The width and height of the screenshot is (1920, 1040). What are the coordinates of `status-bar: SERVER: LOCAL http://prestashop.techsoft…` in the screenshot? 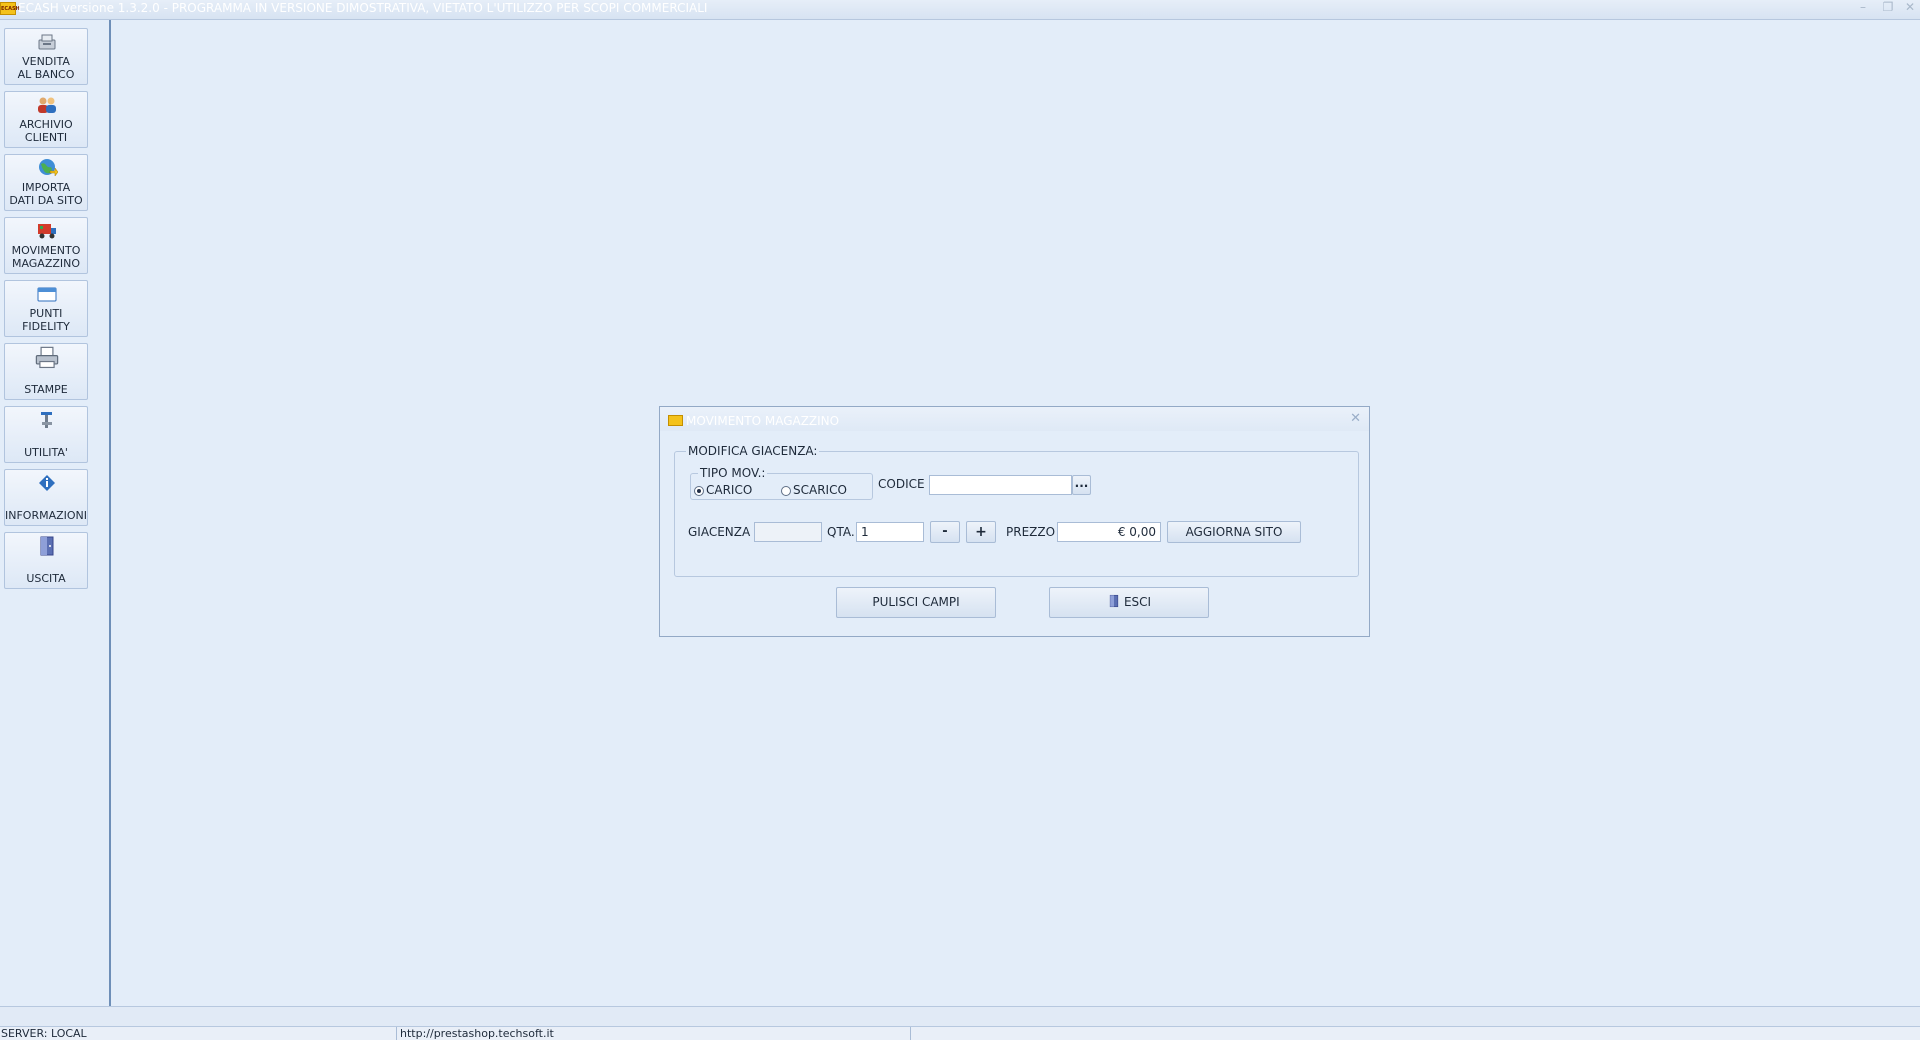 It's located at (960, 1033).